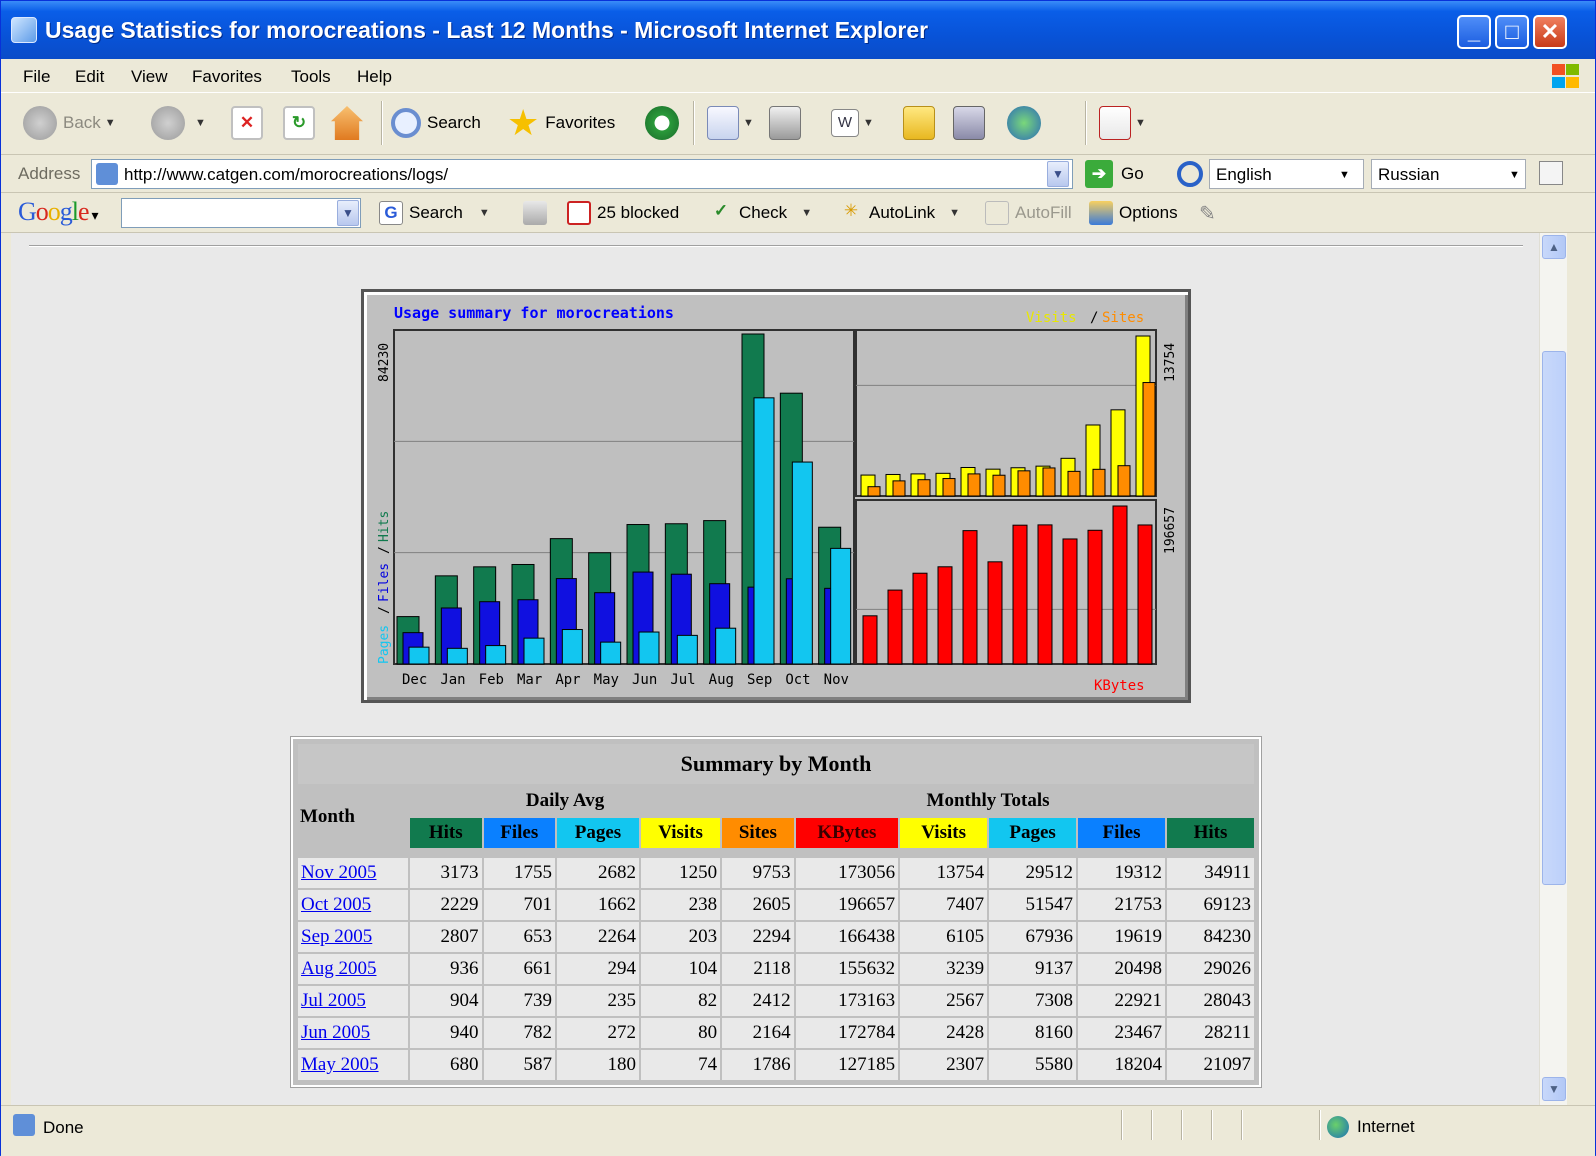 Image resolution: width=1596 pixels, height=1156 pixels. What do you see at coordinates (797, 680) in the screenshot?
I see `x-tick-label: Oct` at bounding box center [797, 680].